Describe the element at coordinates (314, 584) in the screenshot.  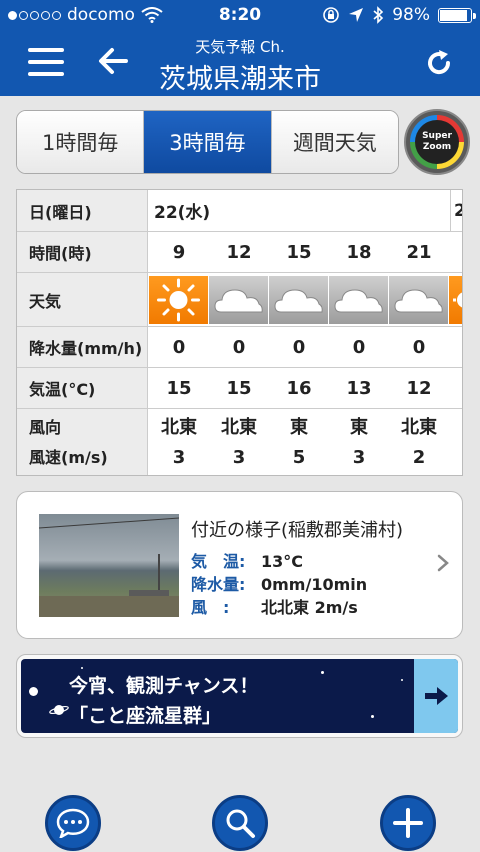
I see `observation-precip-value: 0mm/10min` at that location.